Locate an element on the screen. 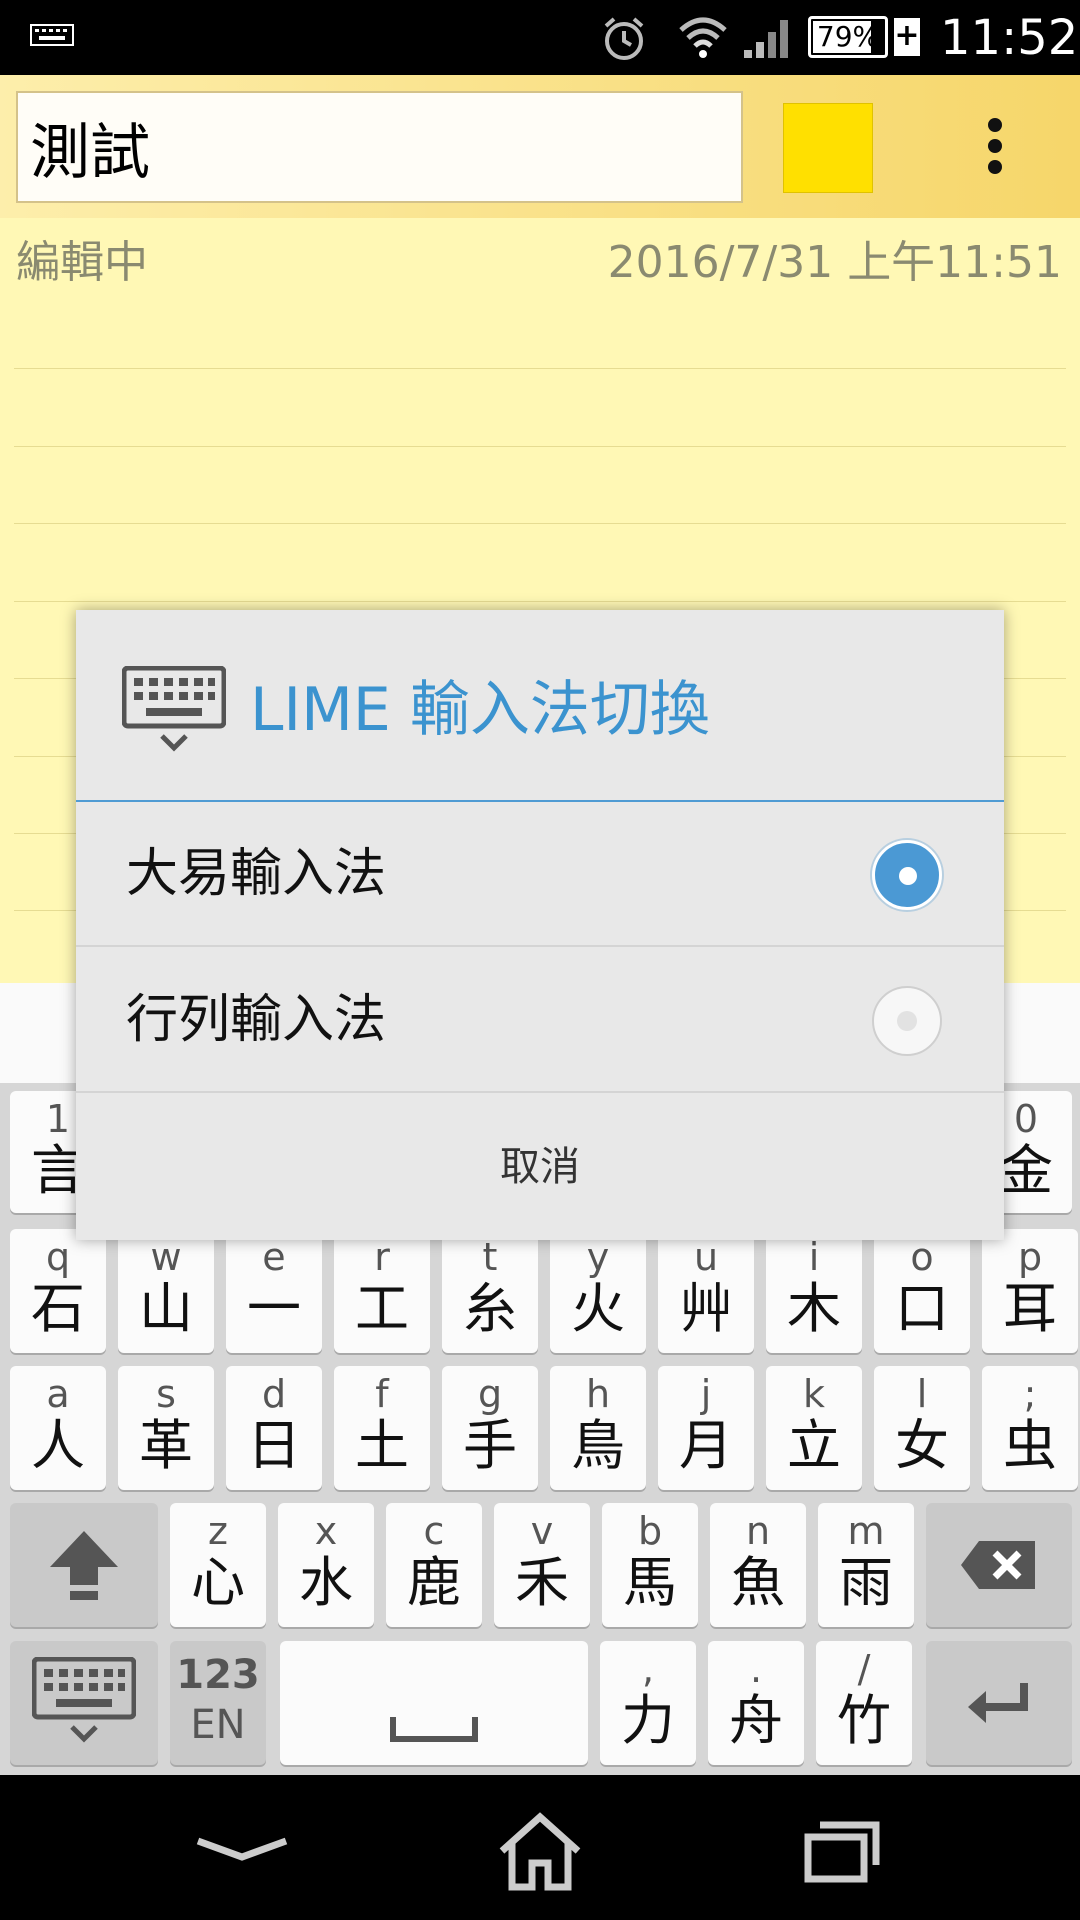  status-clock: 11:52 is located at coordinates (1009, 38).